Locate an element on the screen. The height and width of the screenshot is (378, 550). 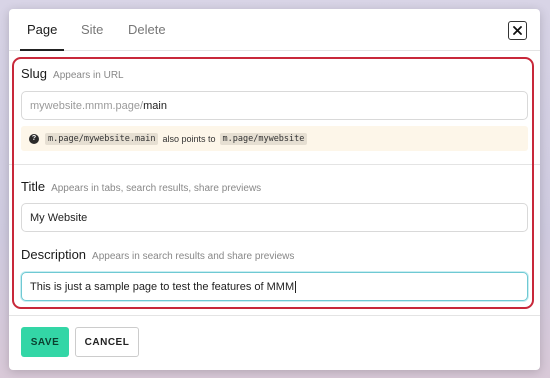
slug-label: Slug is located at coordinates (34, 73).